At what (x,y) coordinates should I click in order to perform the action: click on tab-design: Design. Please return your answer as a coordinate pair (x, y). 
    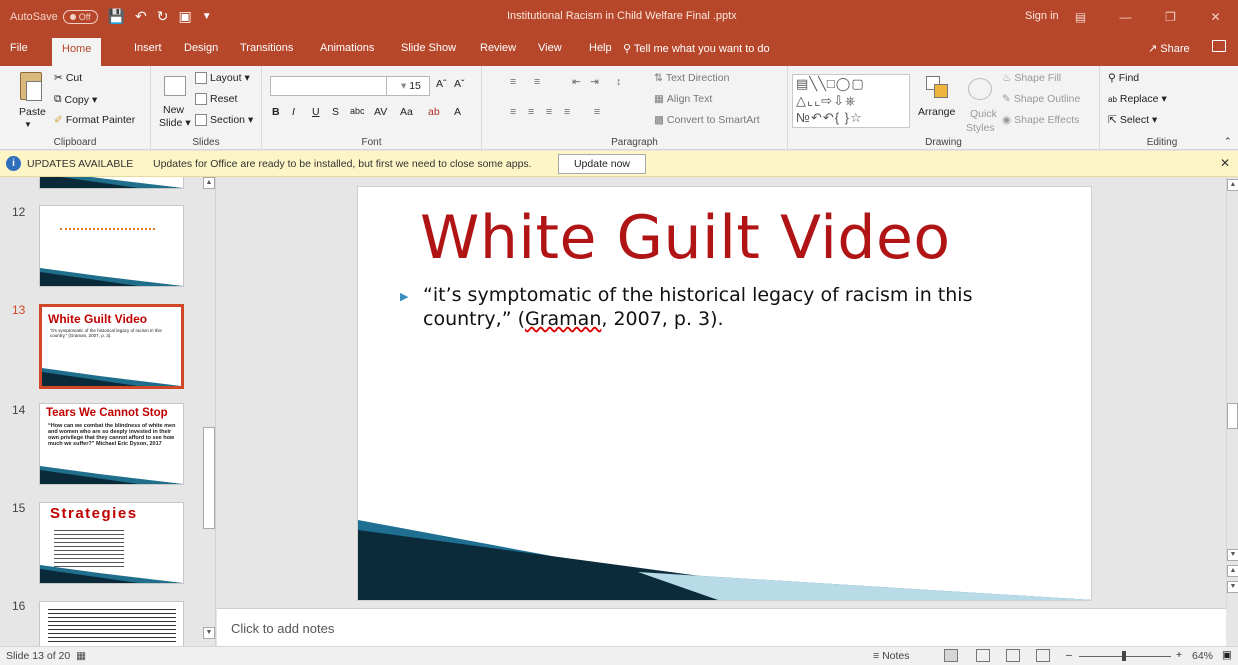
    Looking at the image, I should click on (201, 48).